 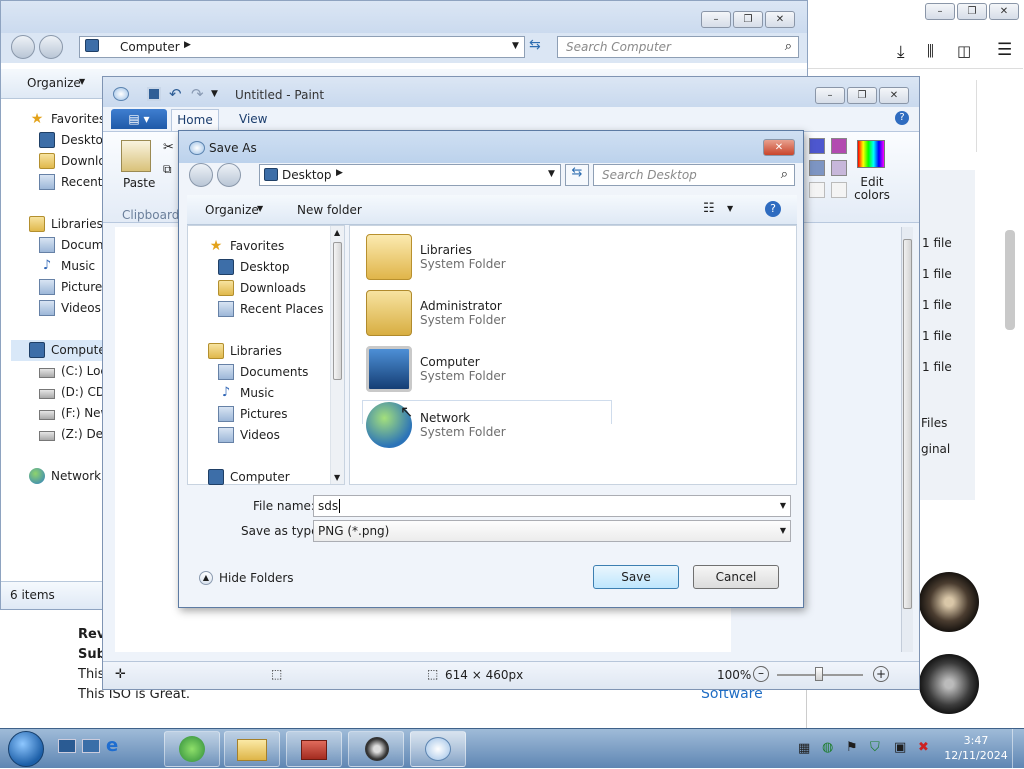 What do you see at coordinates (872, 189) in the screenshot?
I see `edit-colors-button: Edit colors` at bounding box center [872, 189].